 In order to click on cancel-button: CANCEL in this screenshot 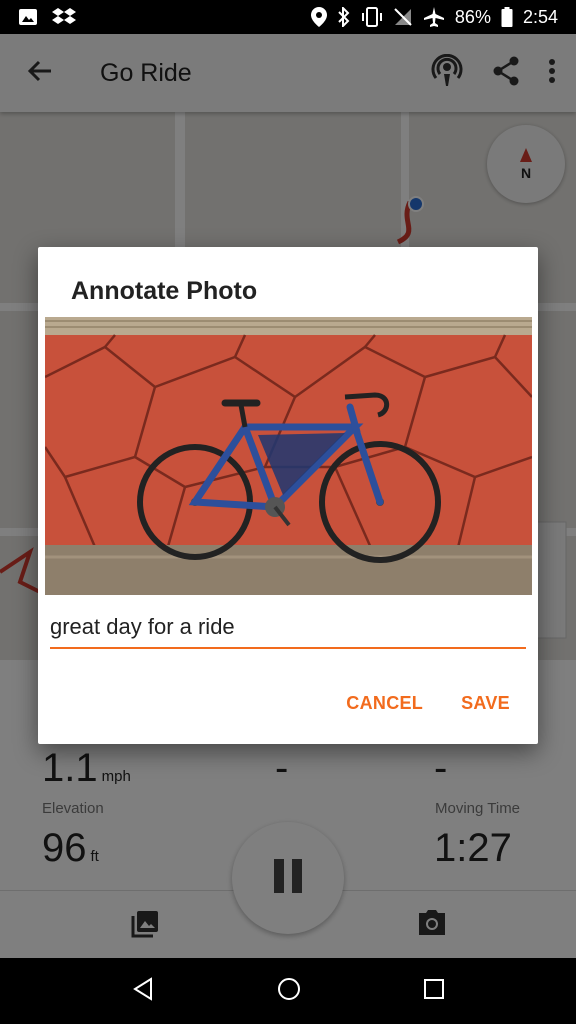, I will do `click(384, 703)`.